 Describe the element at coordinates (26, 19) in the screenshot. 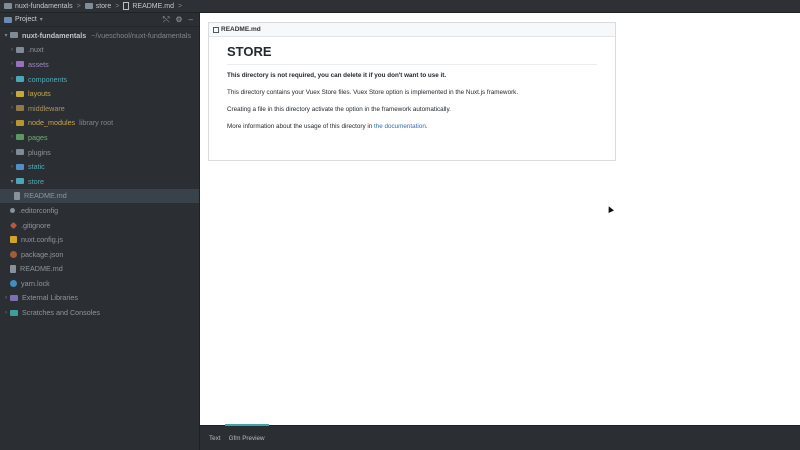

I see `project-title: Project` at that location.